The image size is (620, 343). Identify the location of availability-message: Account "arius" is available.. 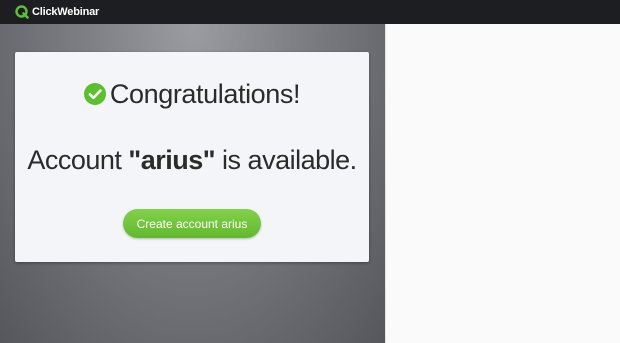
(192, 160).